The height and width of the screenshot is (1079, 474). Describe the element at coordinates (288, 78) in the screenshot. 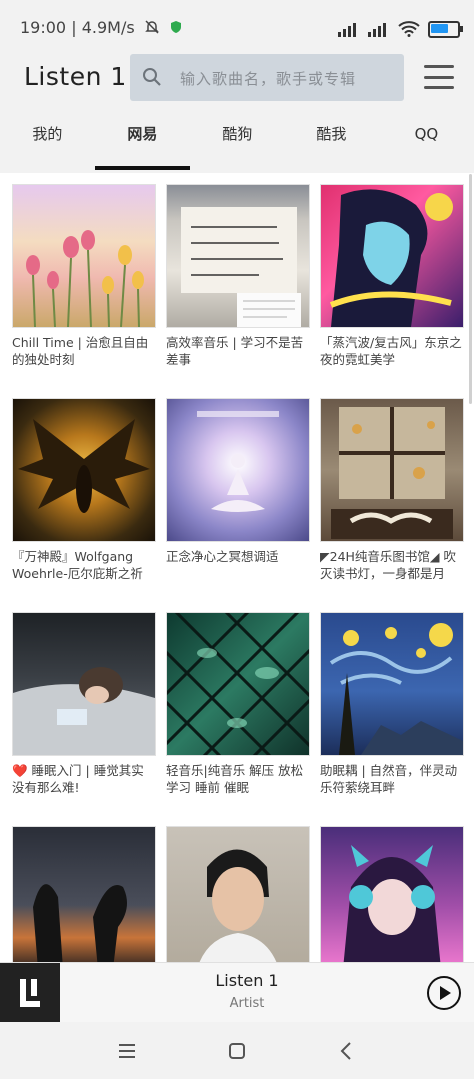

I see `search-input` at that location.